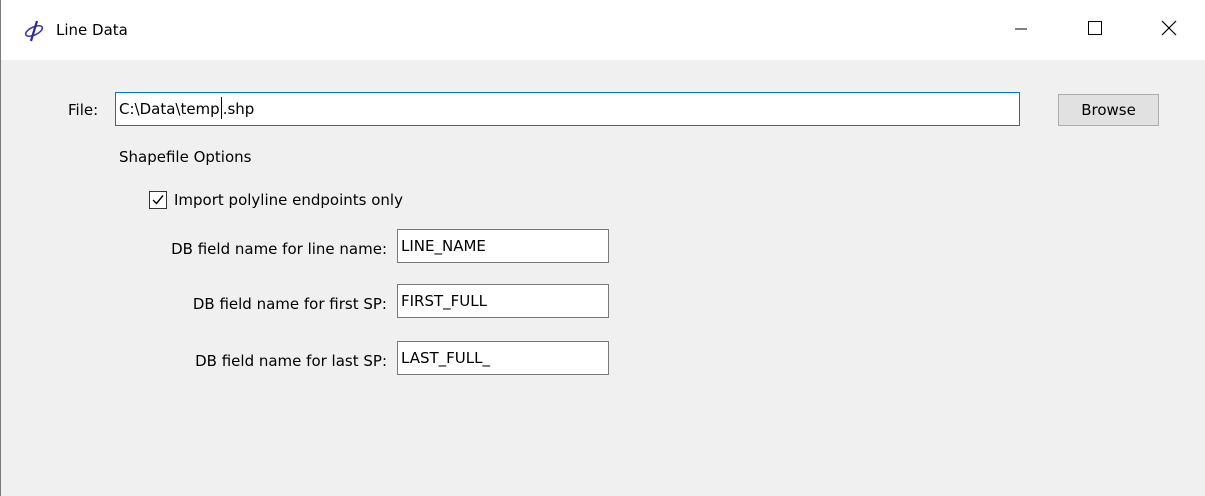 Image resolution: width=1205 pixels, height=496 pixels. What do you see at coordinates (1108, 110) in the screenshot?
I see `browse-button: Browse` at bounding box center [1108, 110].